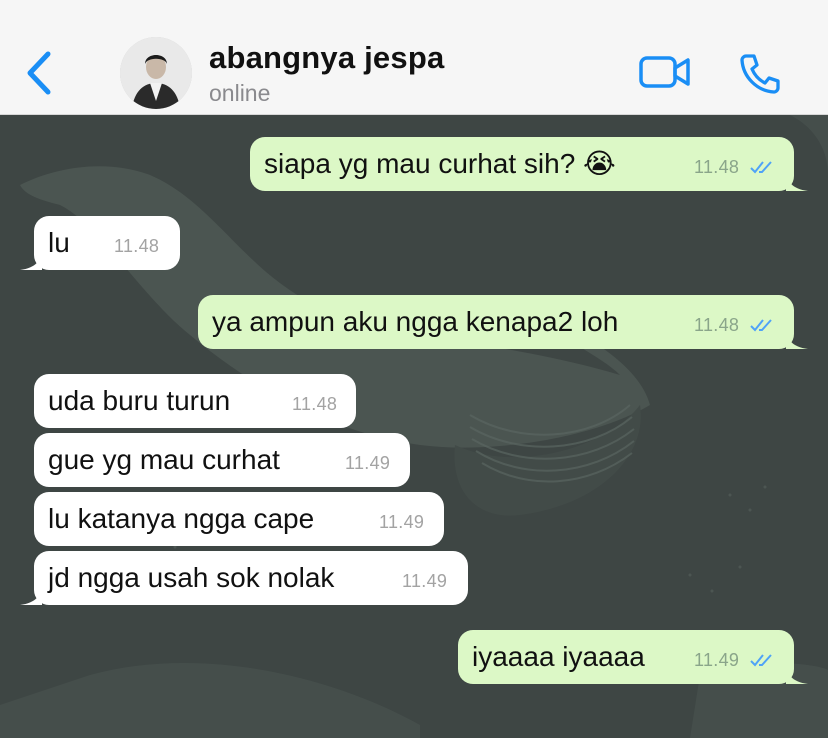 Image resolution: width=828 pixels, height=738 pixels. I want to click on contact-name: abangnya jespa, so click(326, 58).